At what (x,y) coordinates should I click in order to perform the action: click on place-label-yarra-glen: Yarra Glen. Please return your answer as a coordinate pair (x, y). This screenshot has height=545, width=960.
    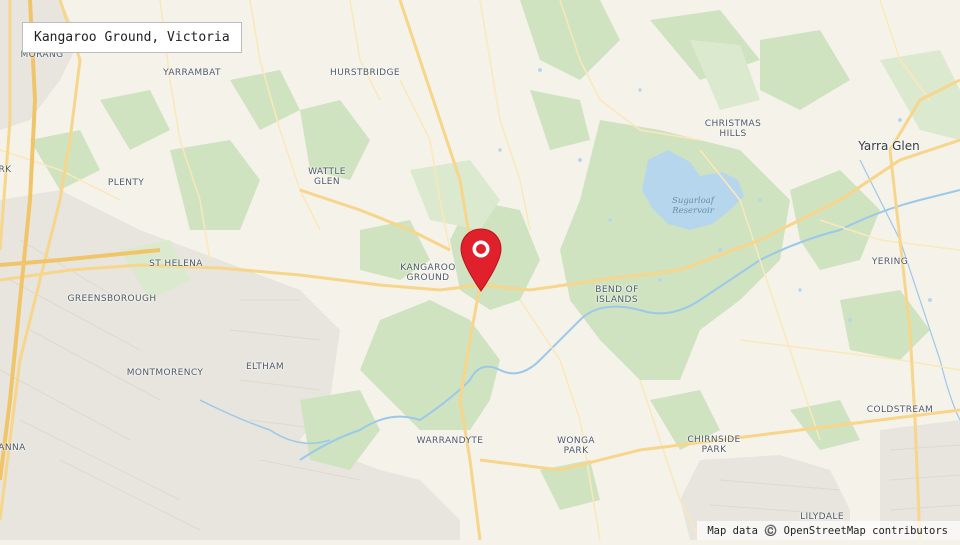
    Looking at the image, I should click on (889, 146).